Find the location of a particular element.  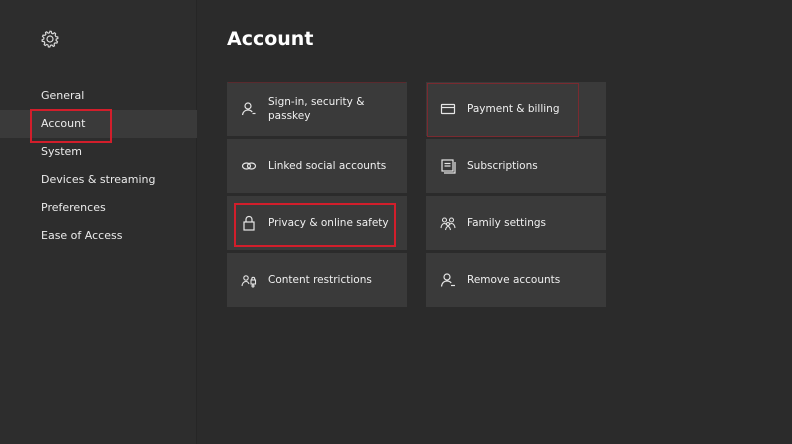

remove-accounts-tile: Remove accounts is located at coordinates (516, 280).